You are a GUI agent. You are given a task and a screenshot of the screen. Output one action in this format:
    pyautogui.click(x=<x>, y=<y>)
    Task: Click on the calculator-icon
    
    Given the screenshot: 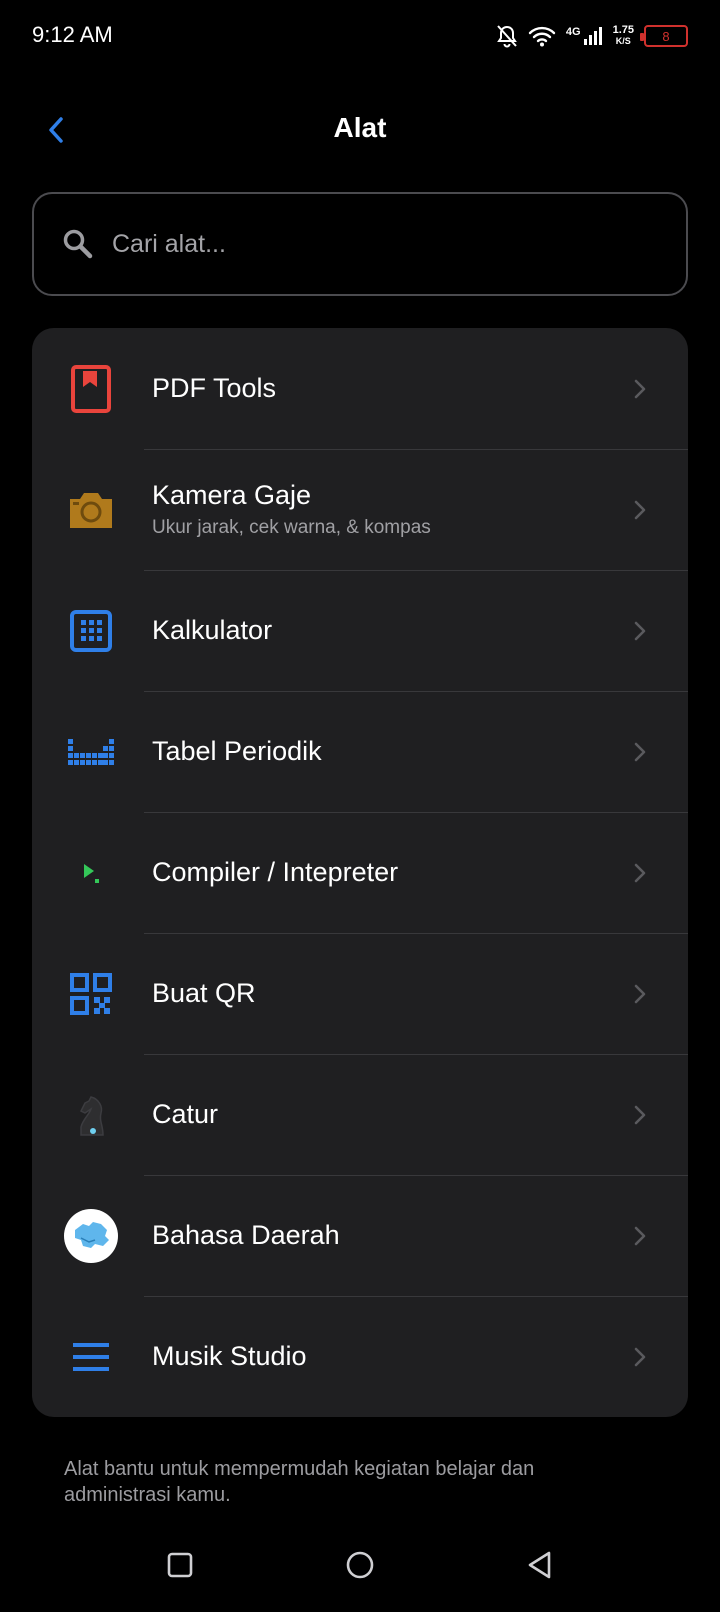 What is the action you would take?
    pyautogui.click(x=91, y=631)
    